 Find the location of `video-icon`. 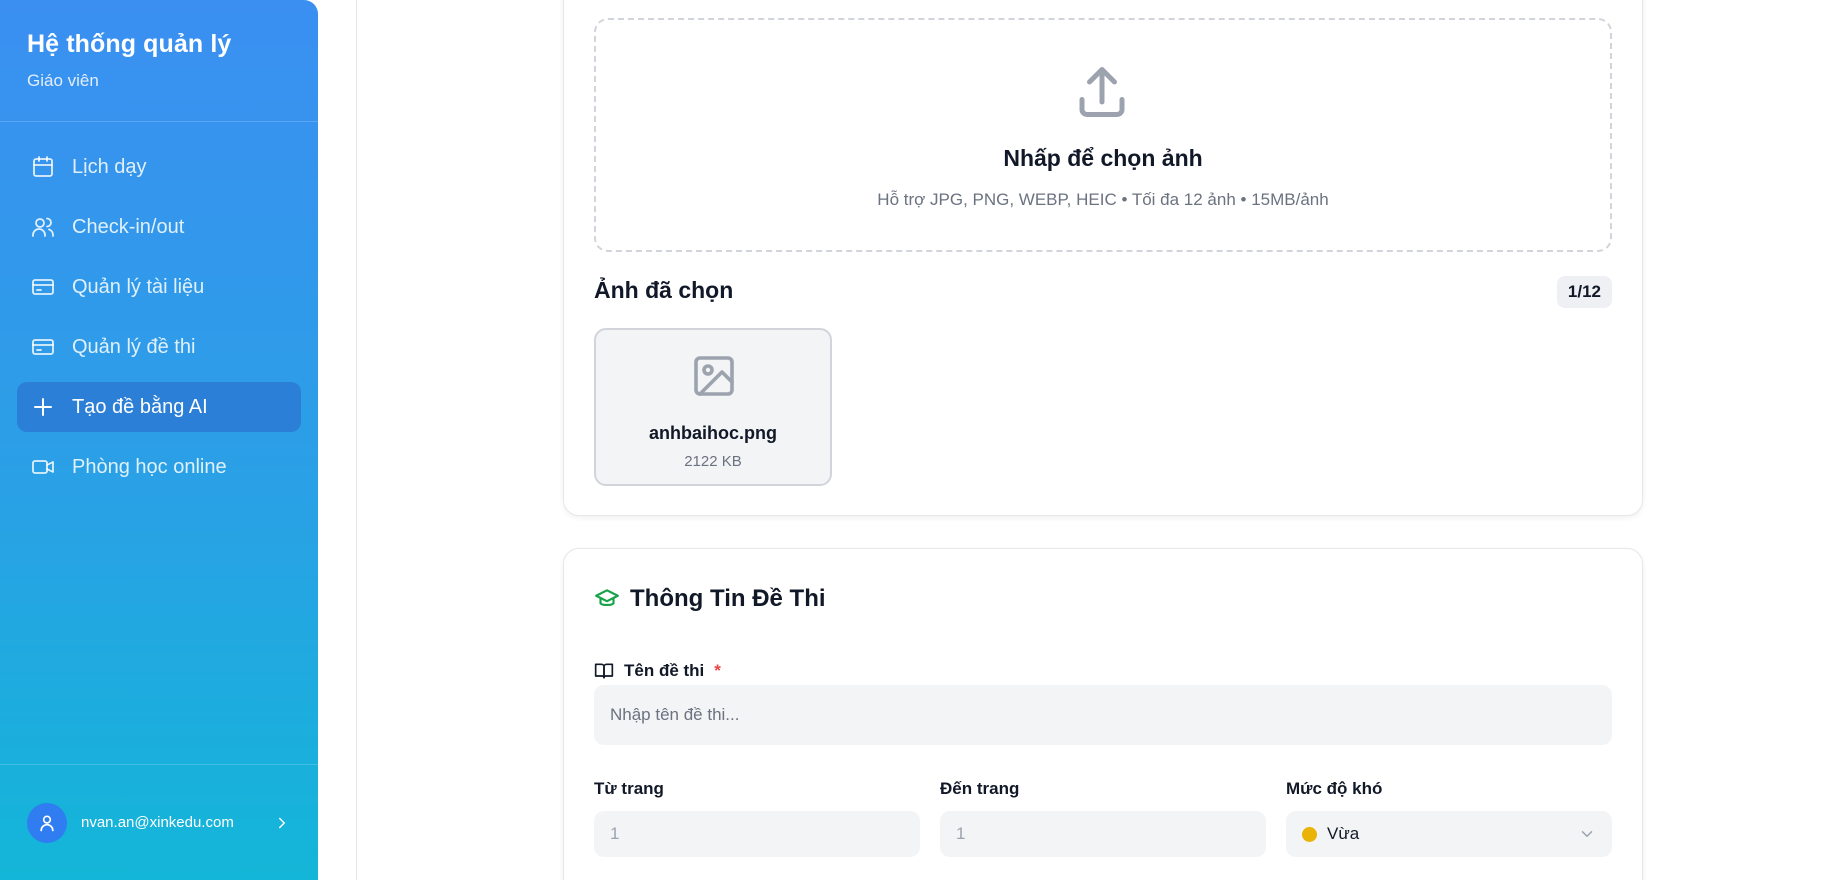

video-icon is located at coordinates (43, 467).